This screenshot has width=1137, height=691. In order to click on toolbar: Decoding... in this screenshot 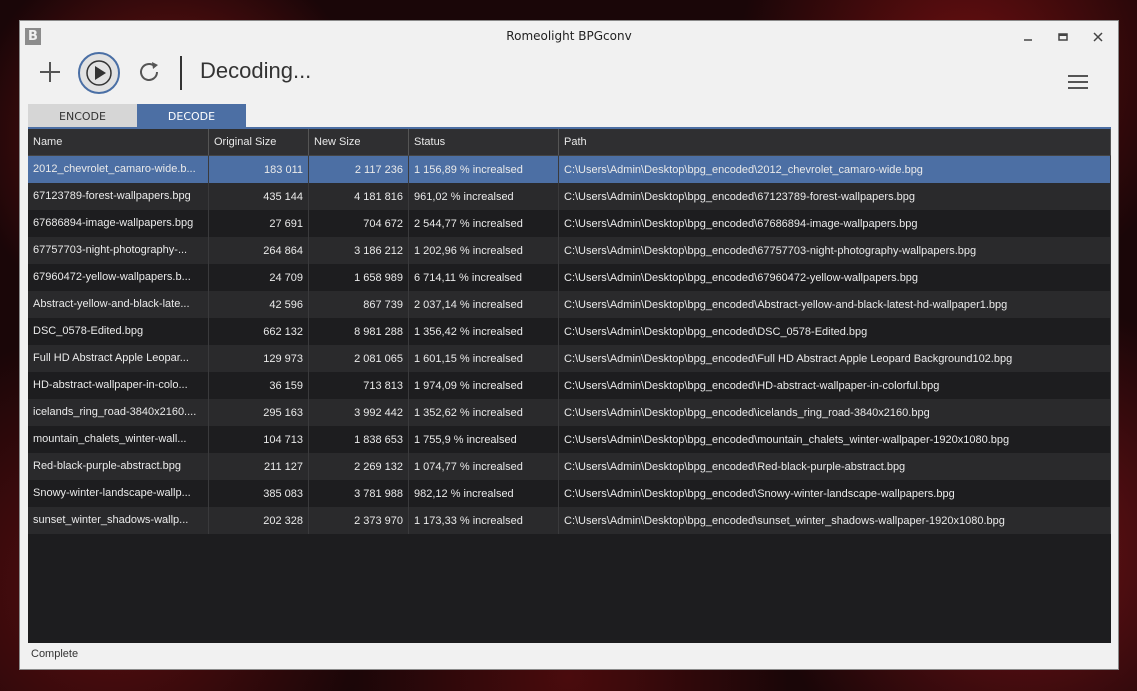, I will do `click(569, 76)`.